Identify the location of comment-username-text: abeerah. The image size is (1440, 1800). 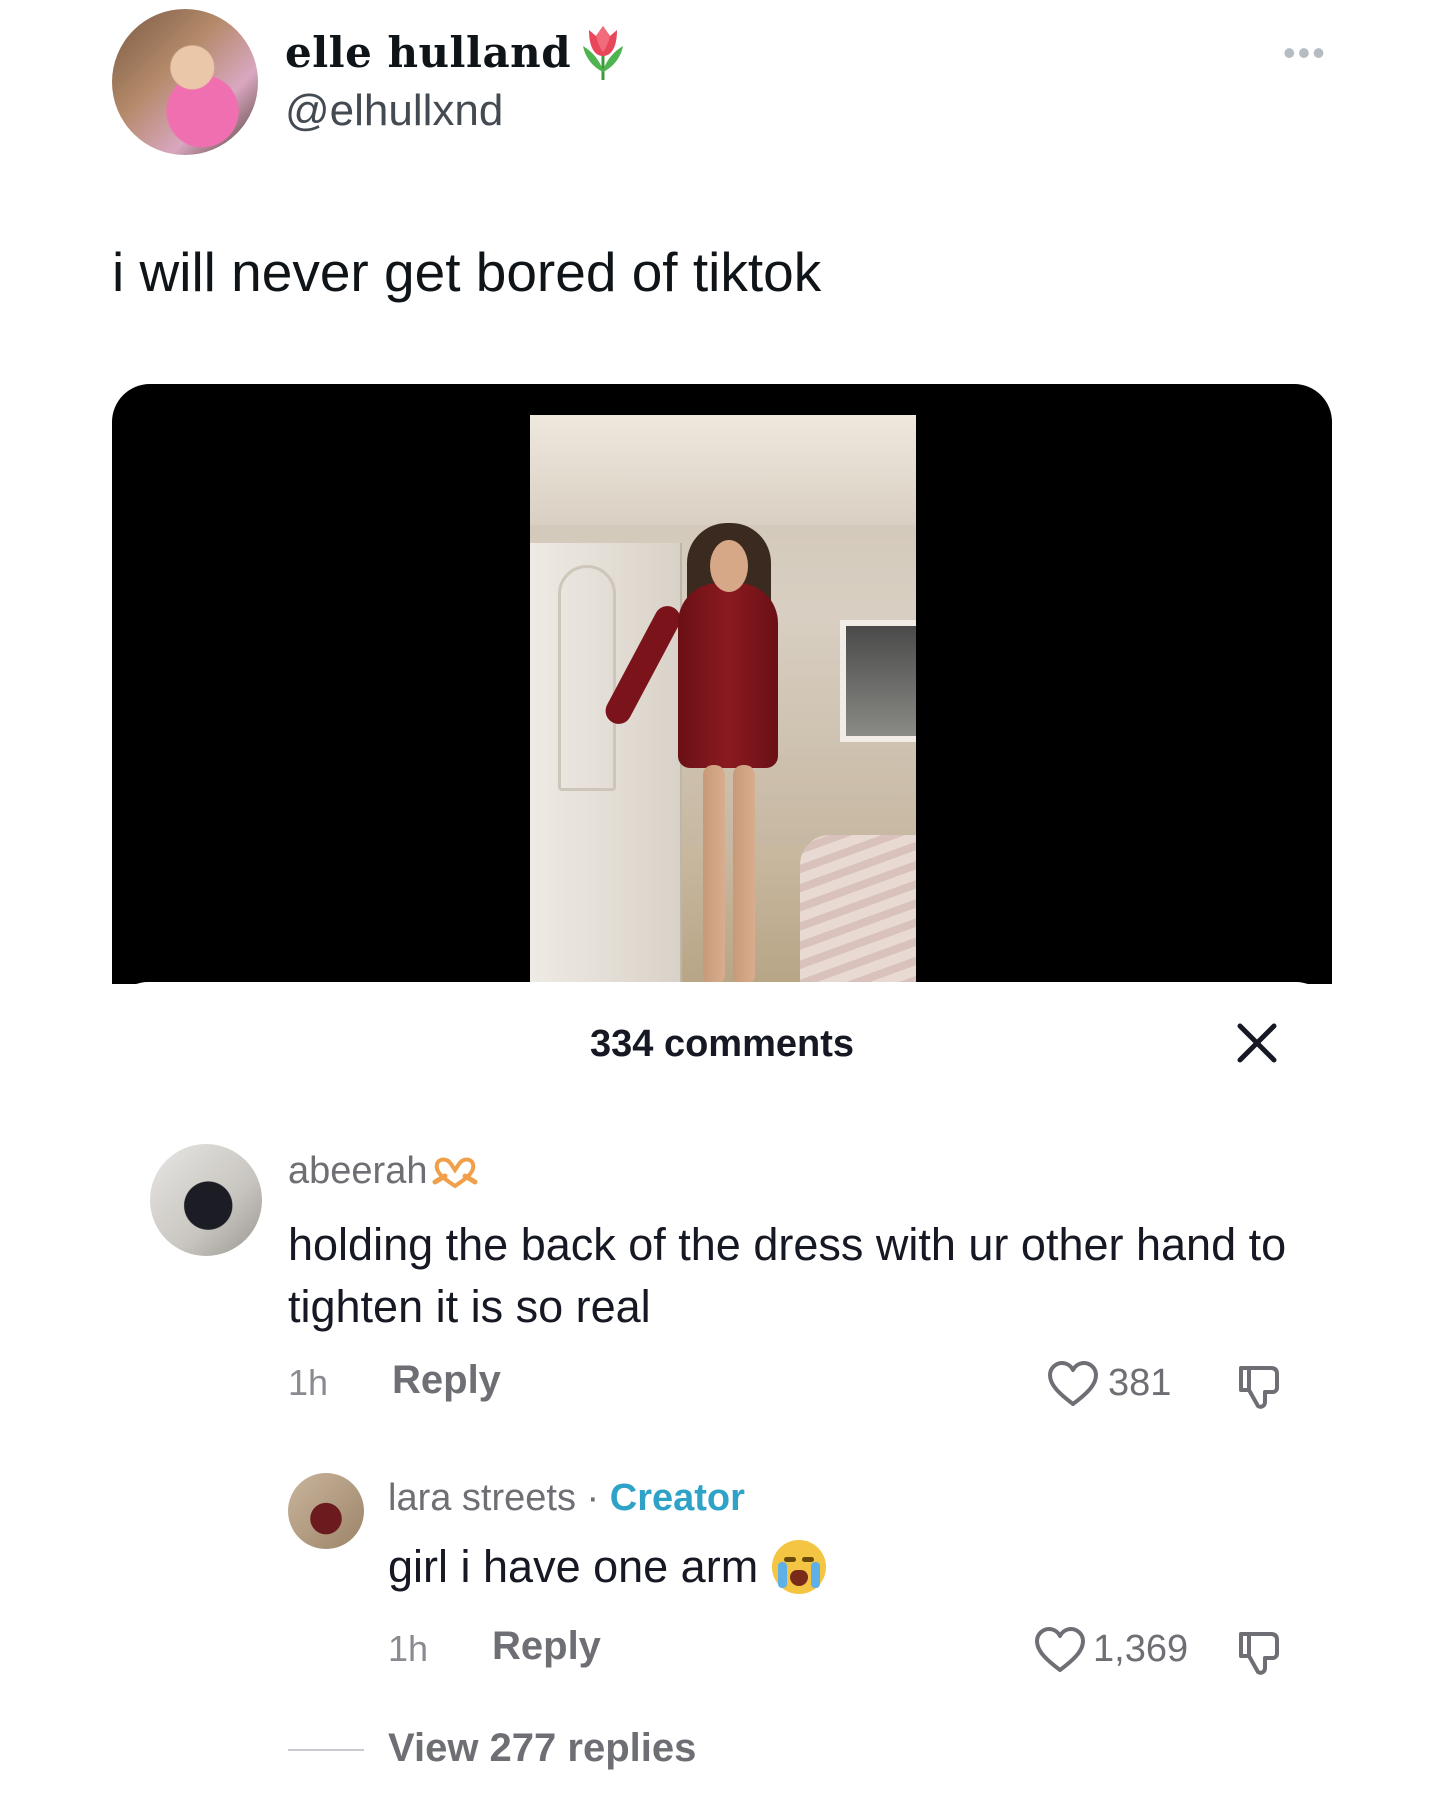
(358, 1171).